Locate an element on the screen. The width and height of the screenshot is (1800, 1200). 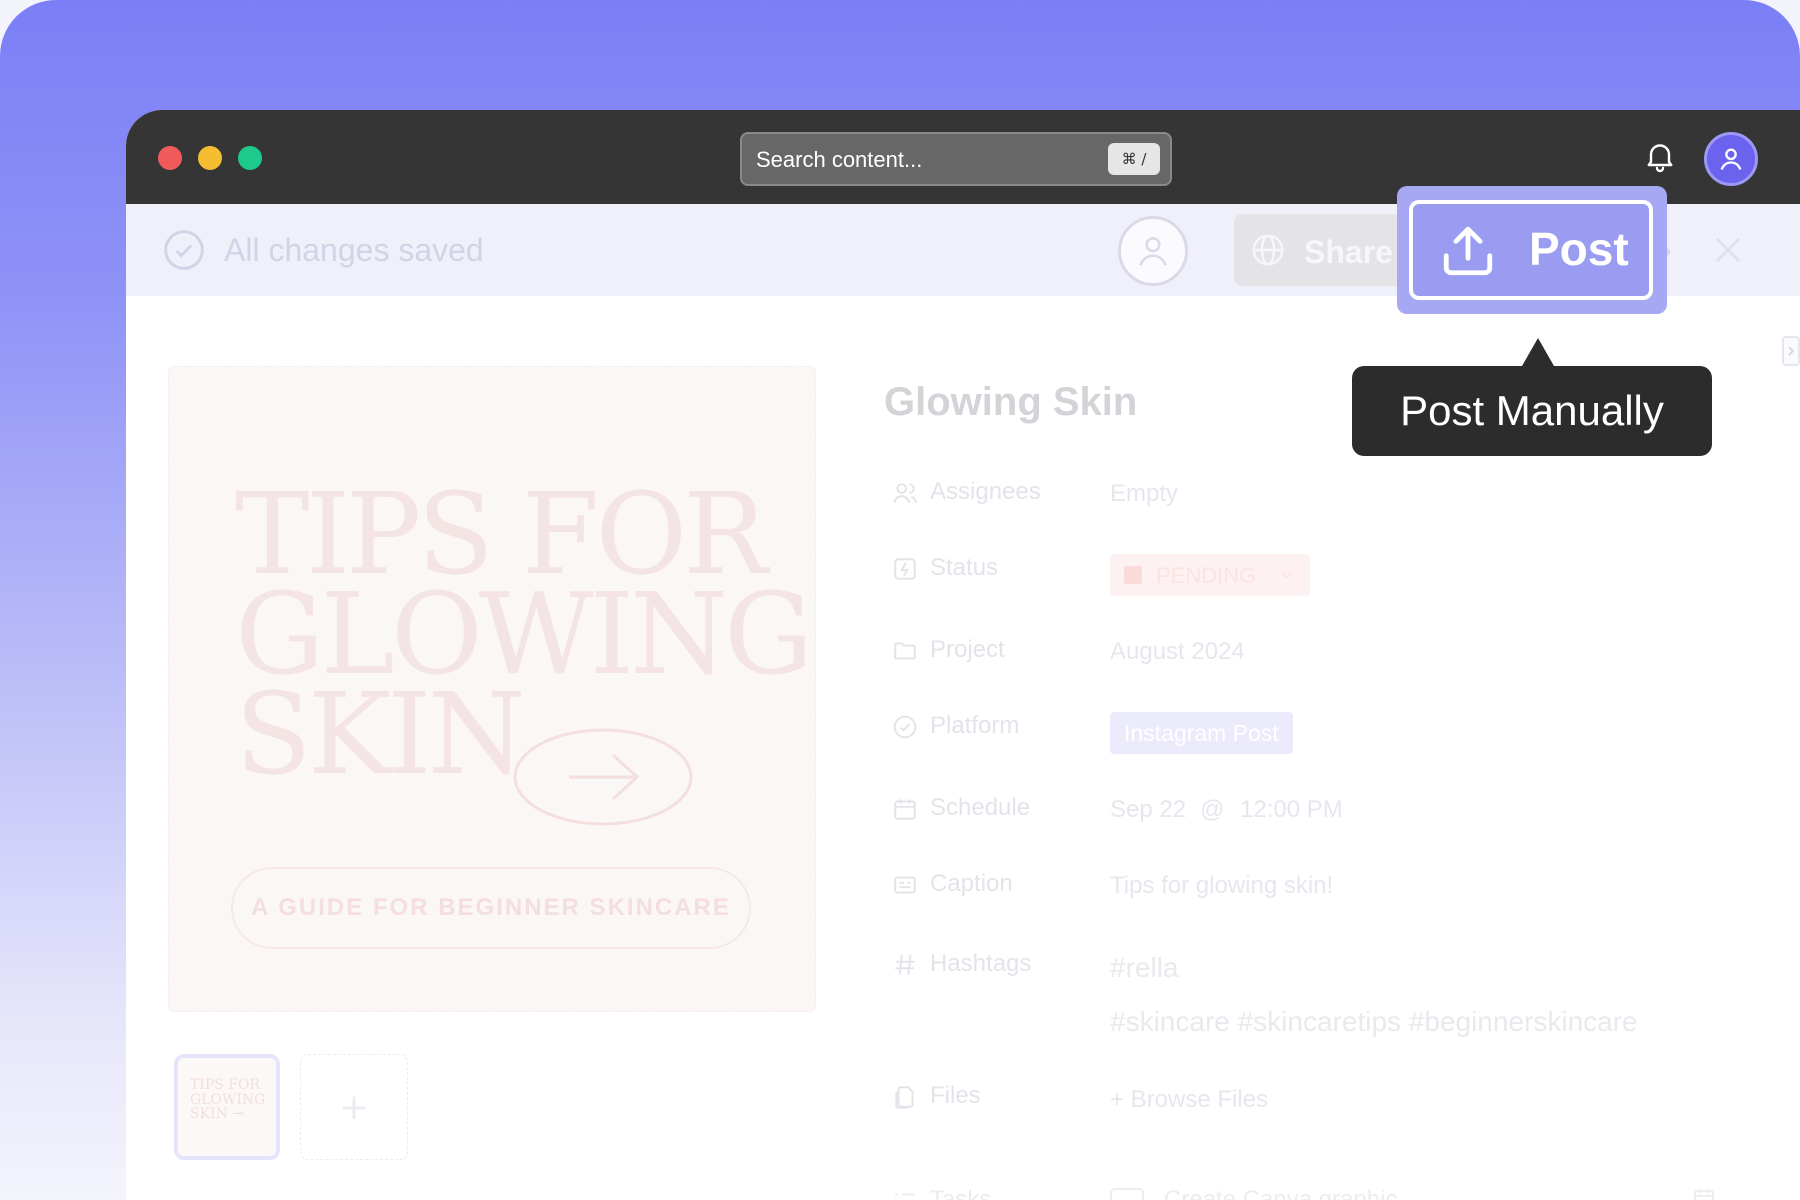
post-button-highlight: Post is located at coordinates (1532, 250).